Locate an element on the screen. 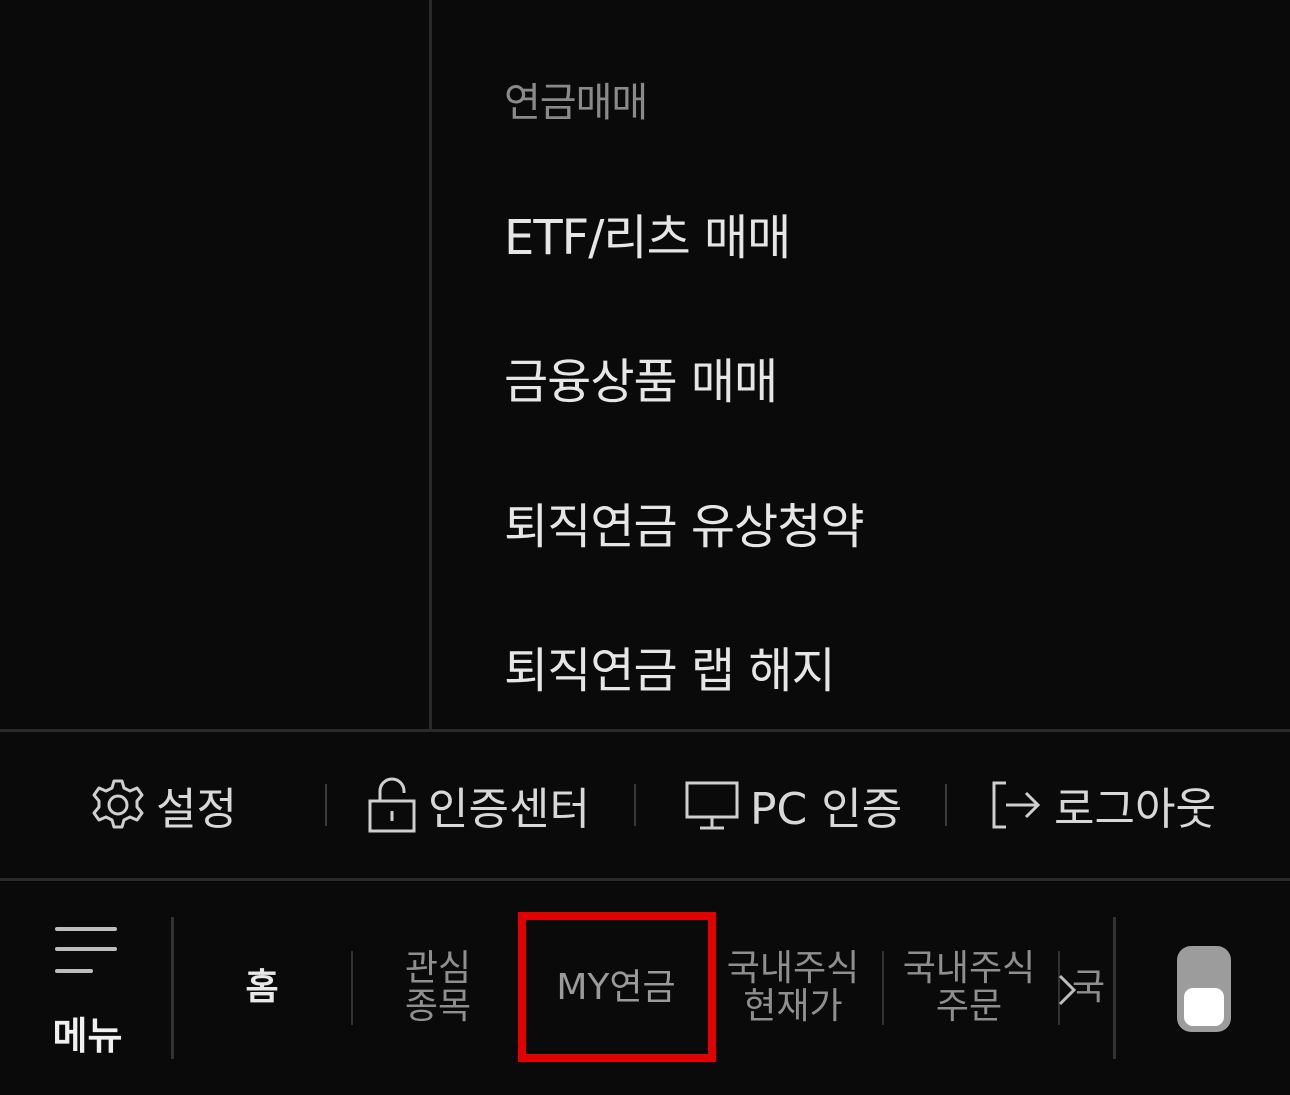 The height and width of the screenshot is (1095, 1290). tab-domestic-stock-order: 국내주식 주문 is located at coordinates (969, 988).